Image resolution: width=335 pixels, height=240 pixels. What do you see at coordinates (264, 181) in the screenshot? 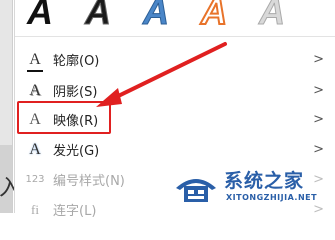
I see `watermark-title: 系统之家` at bounding box center [264, 181].